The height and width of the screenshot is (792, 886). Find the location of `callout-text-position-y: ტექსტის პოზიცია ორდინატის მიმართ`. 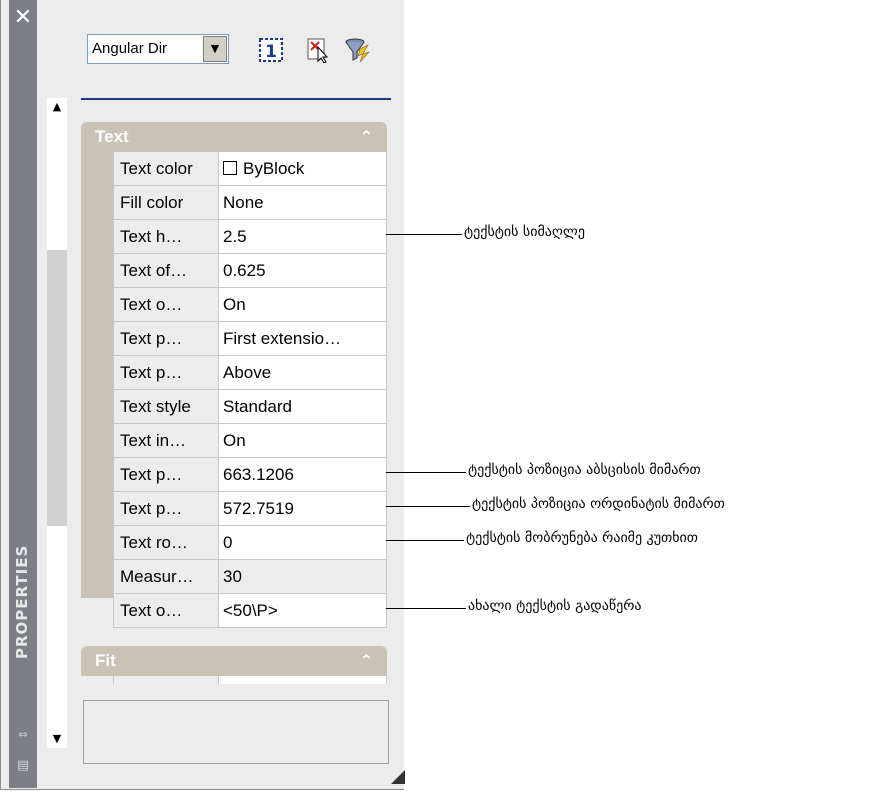

callout-text-position-y: ტექსტის პოზიცია ორდინატის მიმართ is located at coordinates (598, 504).